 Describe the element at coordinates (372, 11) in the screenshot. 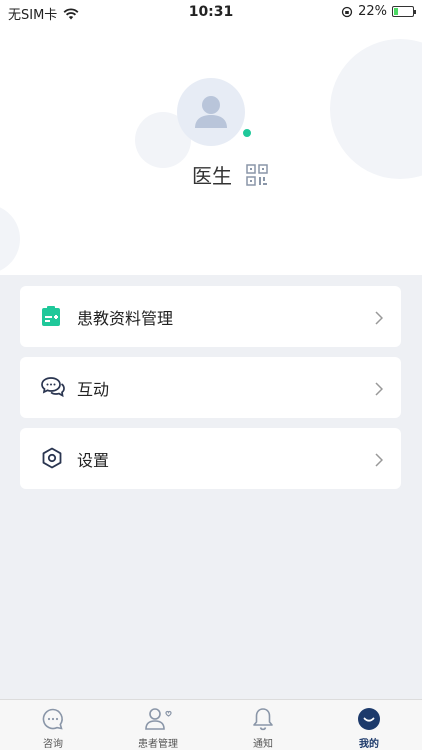

I see `battery-percent: 22%` at that location.